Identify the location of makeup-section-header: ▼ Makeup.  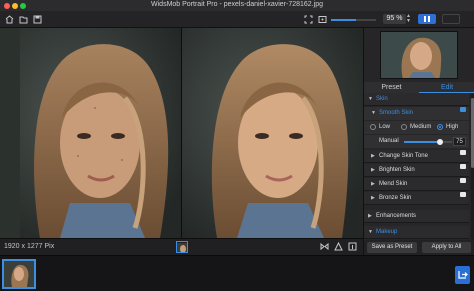
(416, 232).